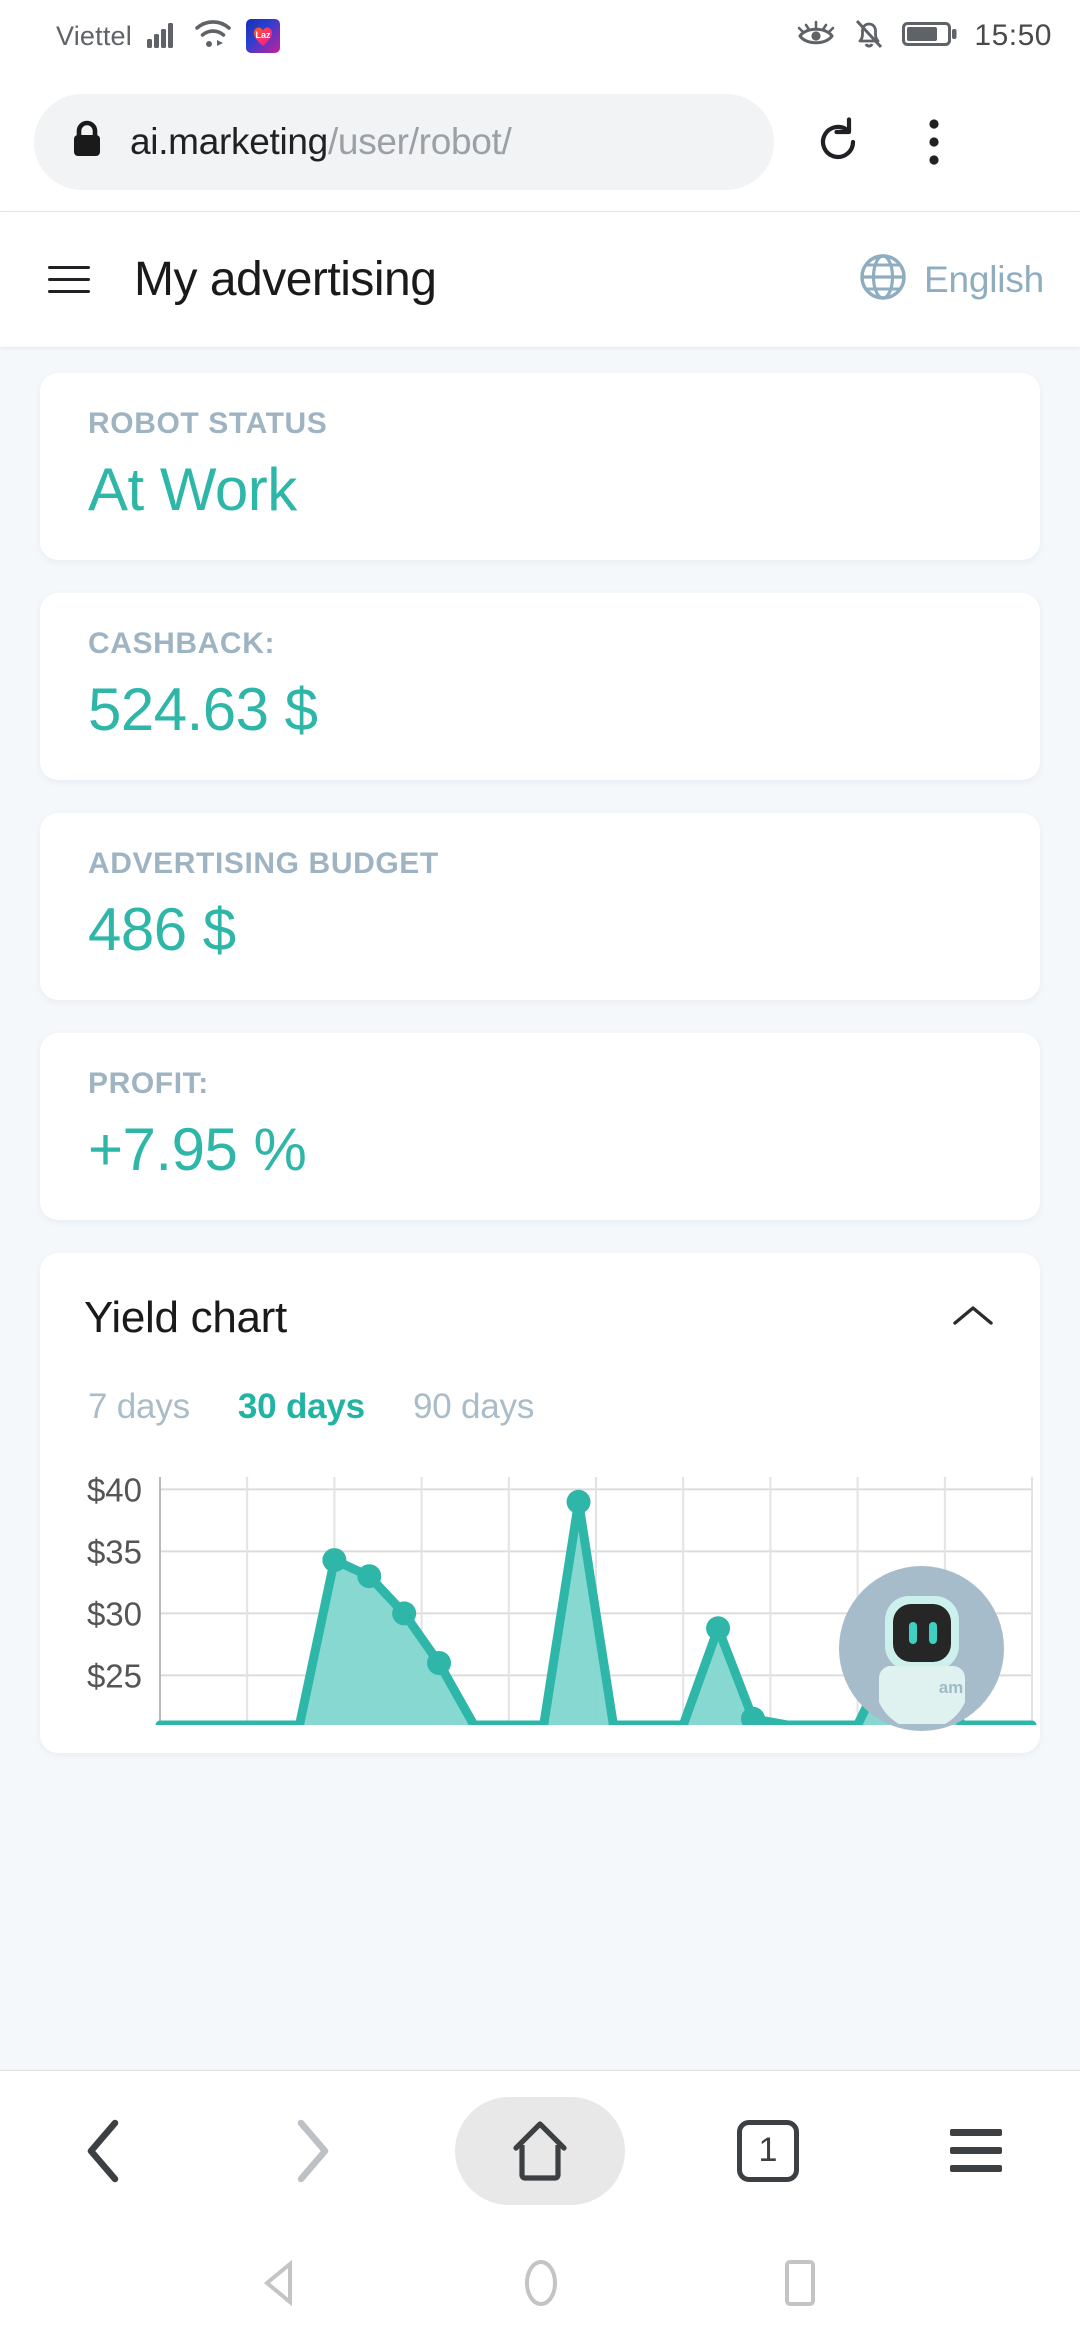  What do you see at coordinates (281, 2285) in the screenshot?
I see `nav-back-triangle-icon` at bounding box center [281, 2285].